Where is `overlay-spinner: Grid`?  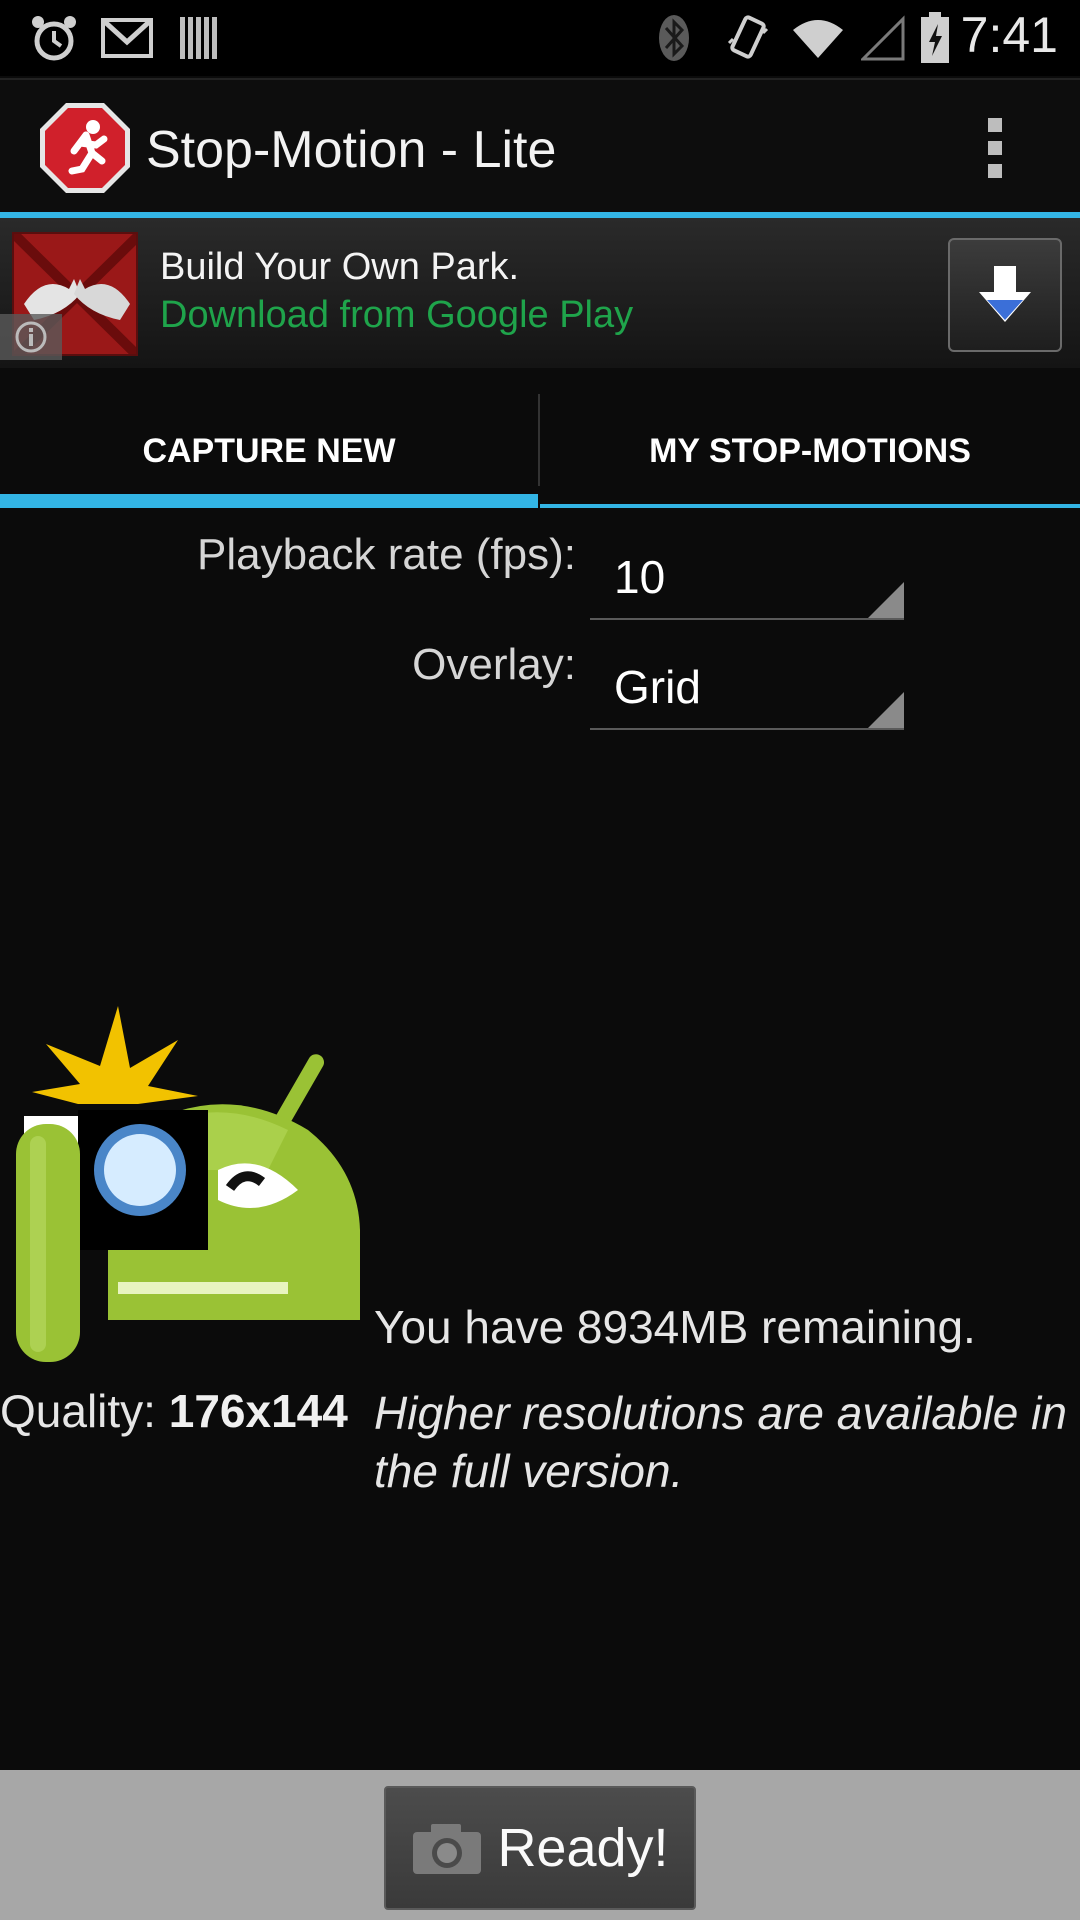 overlay-spinner: Grid is located at coordinates (747, 688).